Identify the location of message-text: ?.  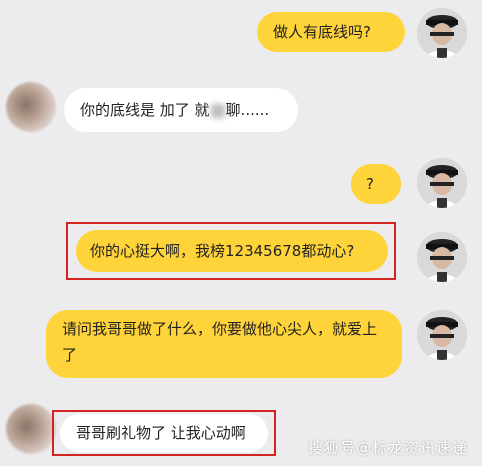
(370, 184).